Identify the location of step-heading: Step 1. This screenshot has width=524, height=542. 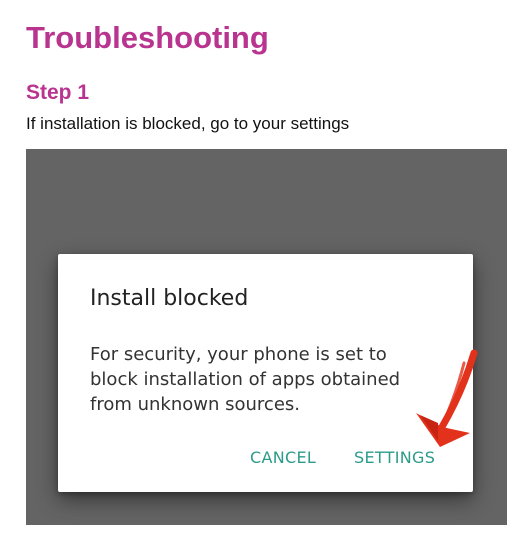
(58, 92).